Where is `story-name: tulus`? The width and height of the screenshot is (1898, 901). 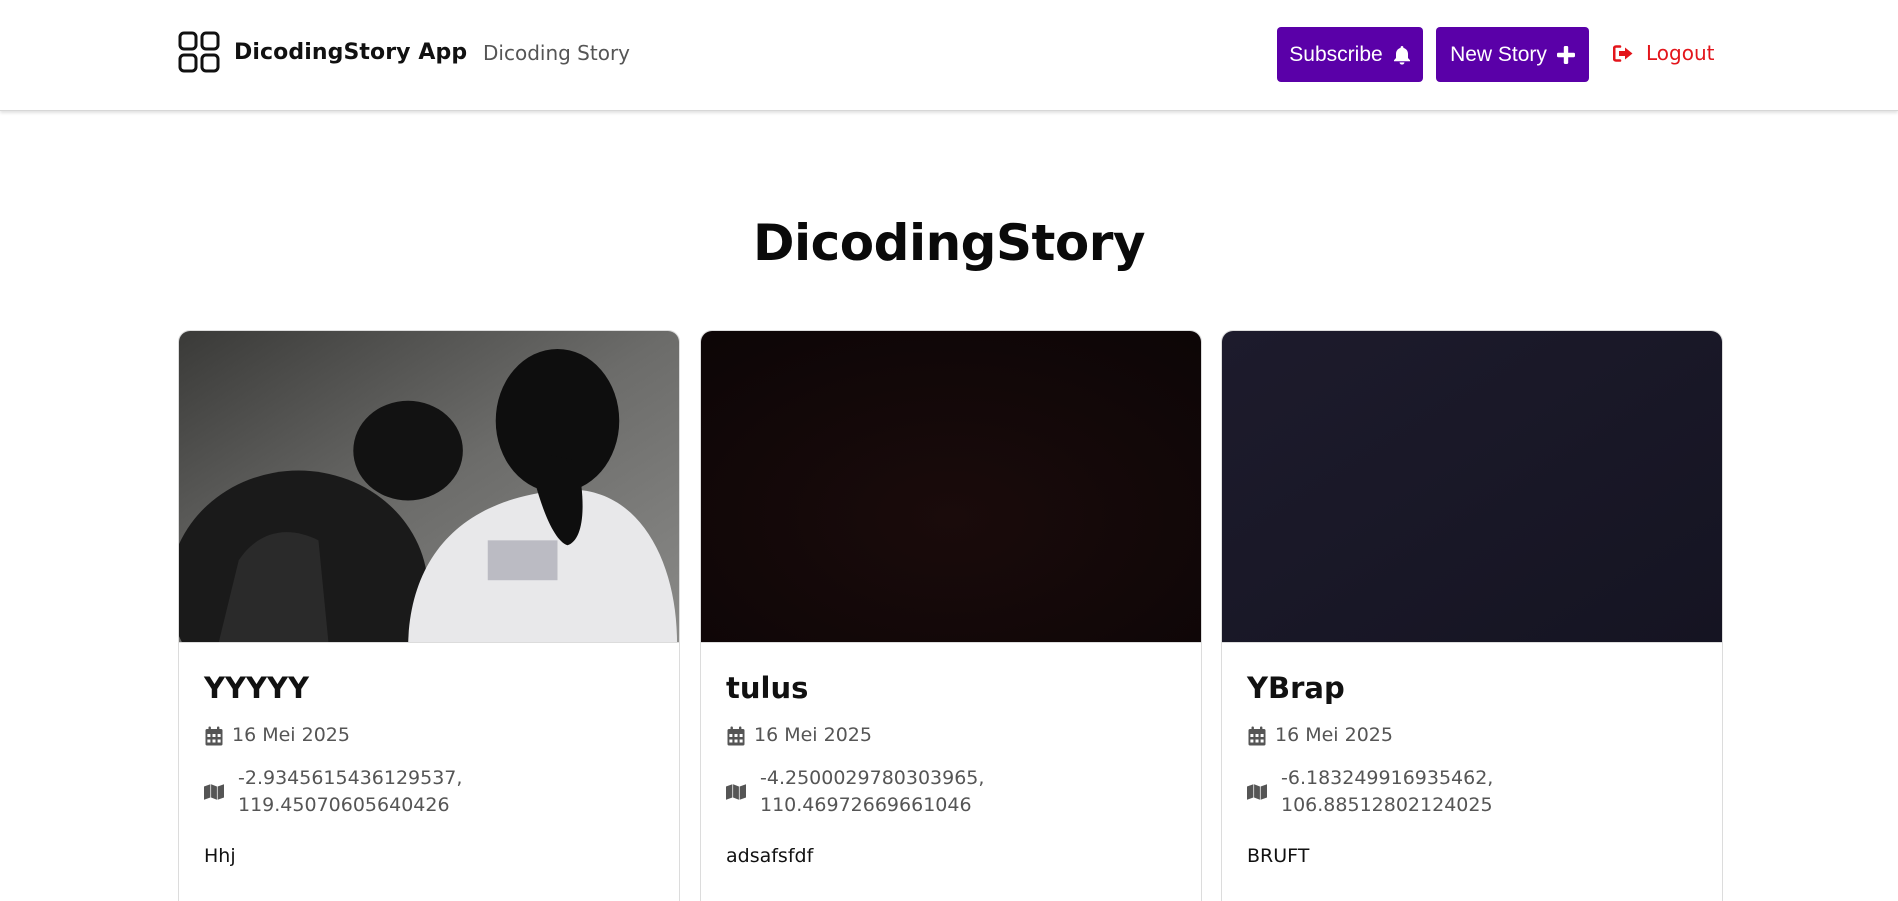
story-name: tulus is located at coordinates (767, 688).